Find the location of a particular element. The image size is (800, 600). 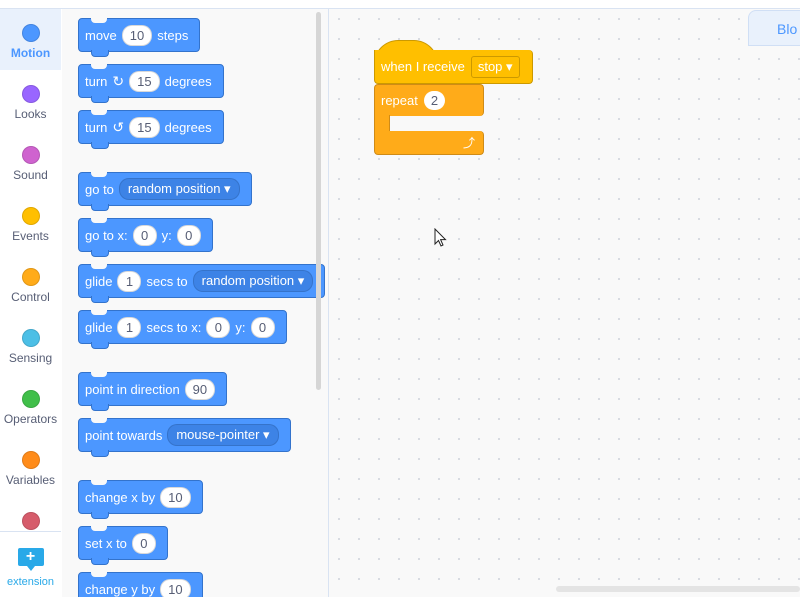

block-turn-left: turn ↺ 15 degrees is located at coordinates (151, 129).